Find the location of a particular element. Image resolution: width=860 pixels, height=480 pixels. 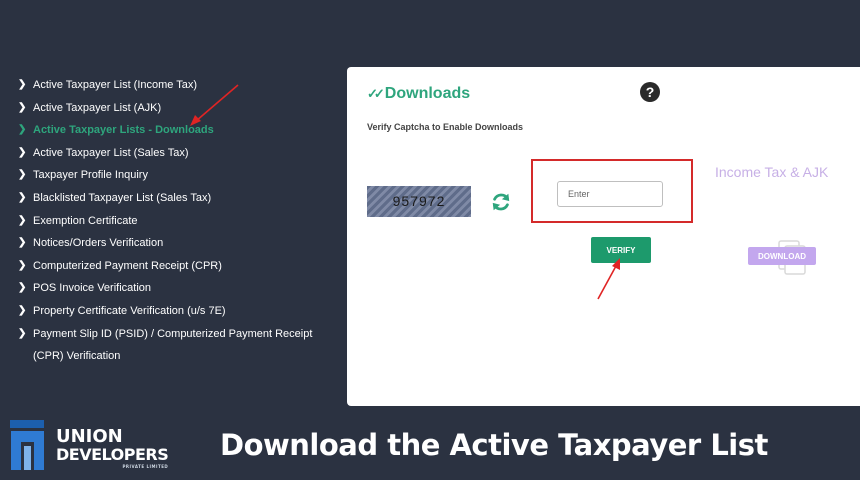

sidebar-item-active-taxpayer-lists-downloads: ❯ Active Taxpayer Lists - Downloads is located at coordinates (178, 130).